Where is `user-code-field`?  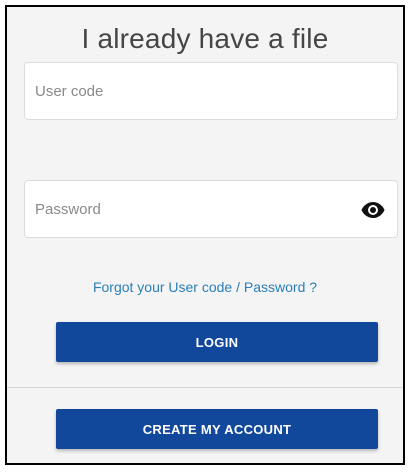
user-code-field is located at coordinates (211, 91).